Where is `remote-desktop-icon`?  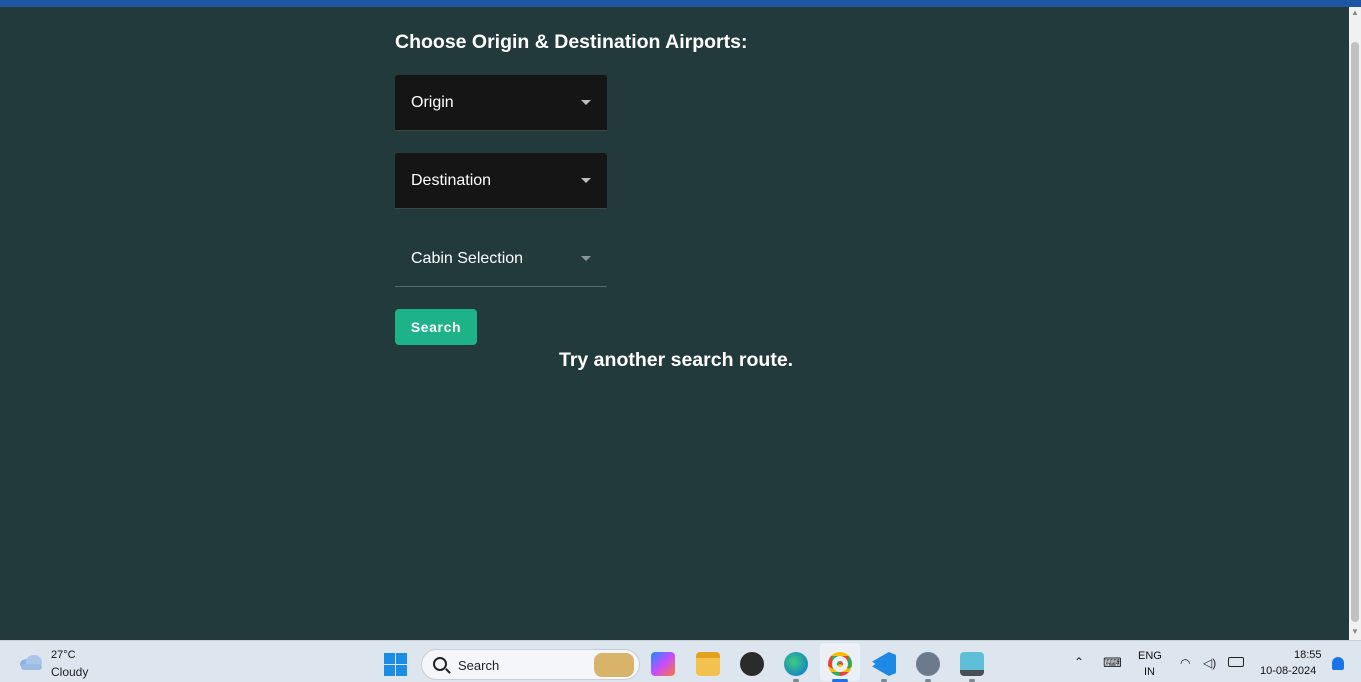 remote-desktop-icon is located at coordinates (972, 664).